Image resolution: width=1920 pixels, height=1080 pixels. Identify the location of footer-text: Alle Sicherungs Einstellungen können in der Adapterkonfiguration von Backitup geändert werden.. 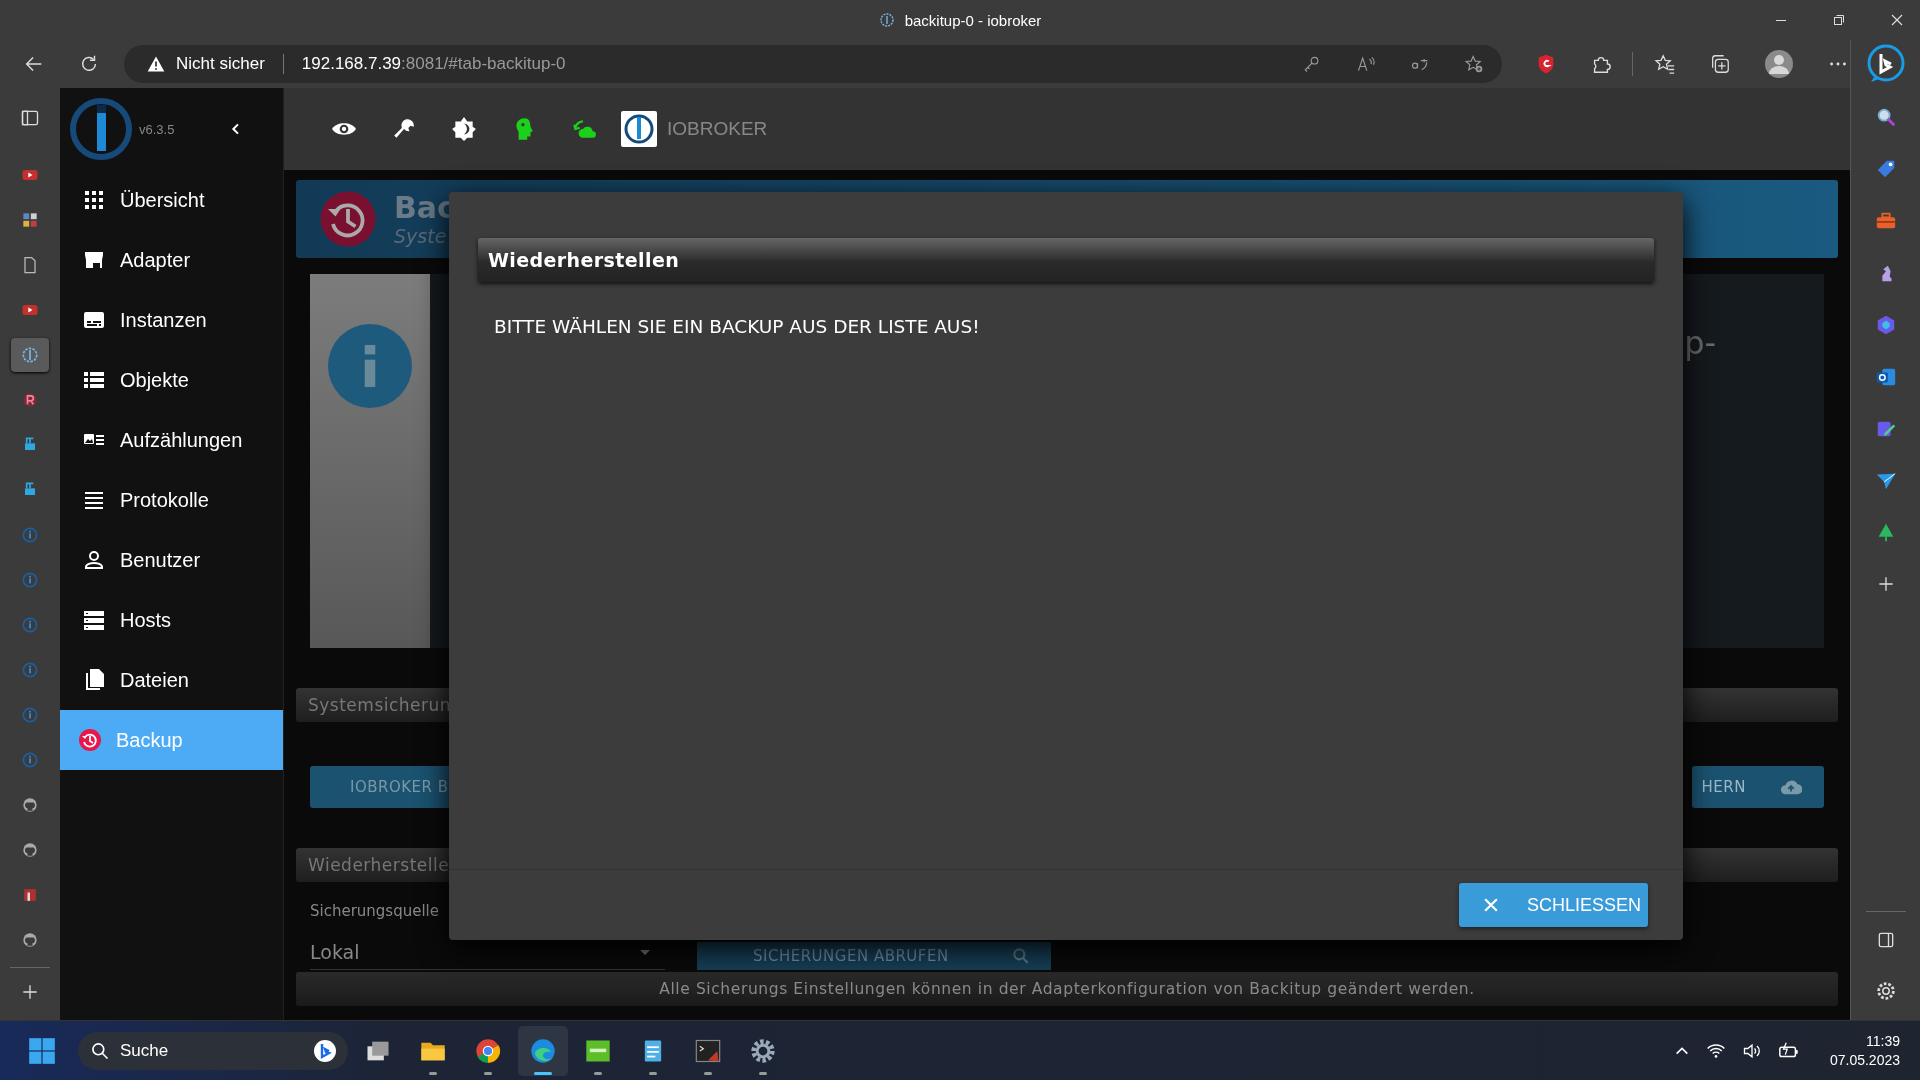
(1067, 989).